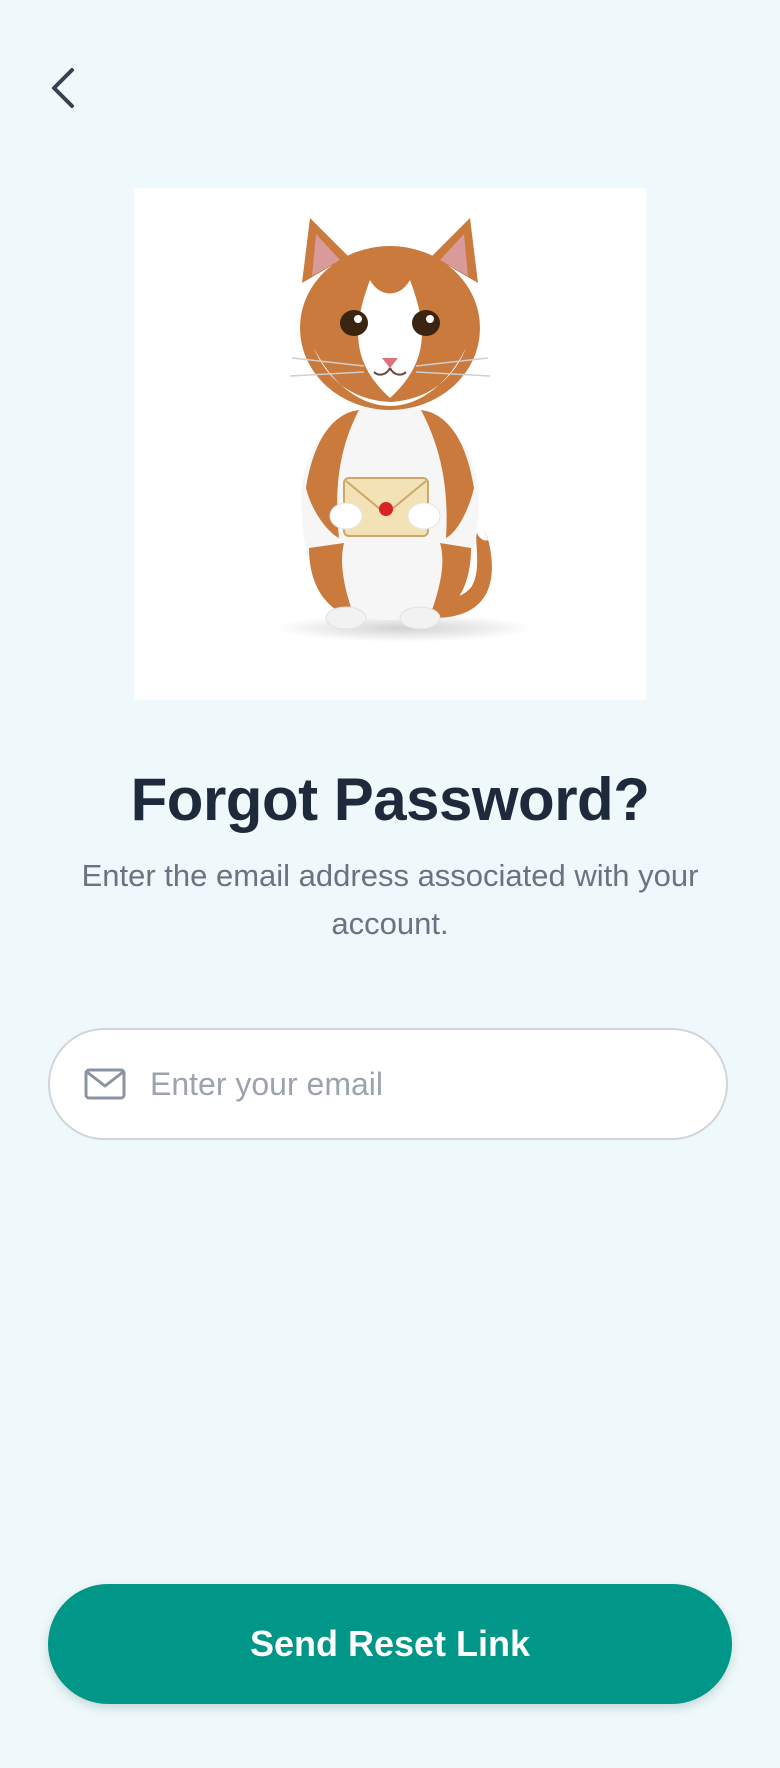 The image size is (780, 1768). I want to click on email-input, so click(420, 1084).